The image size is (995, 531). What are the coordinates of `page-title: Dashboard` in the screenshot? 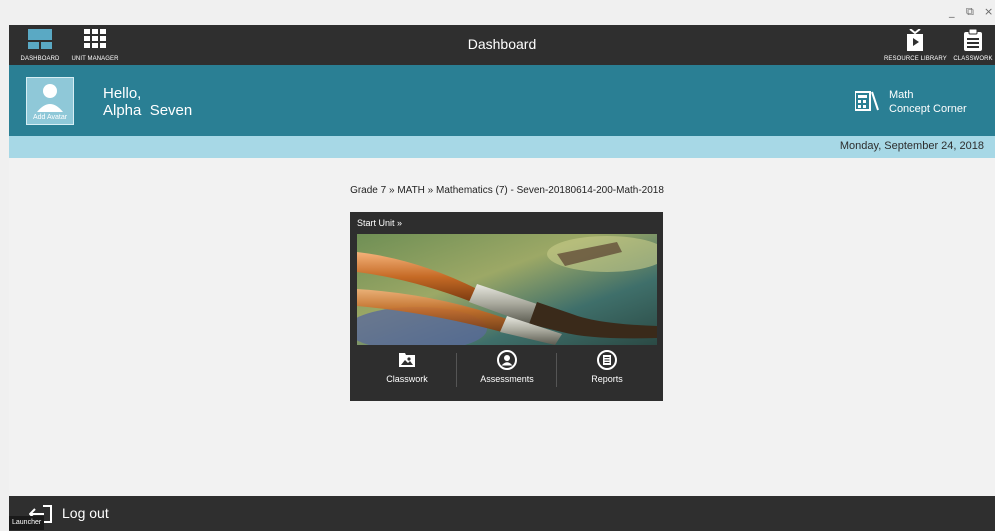 It's located at (502, 44).